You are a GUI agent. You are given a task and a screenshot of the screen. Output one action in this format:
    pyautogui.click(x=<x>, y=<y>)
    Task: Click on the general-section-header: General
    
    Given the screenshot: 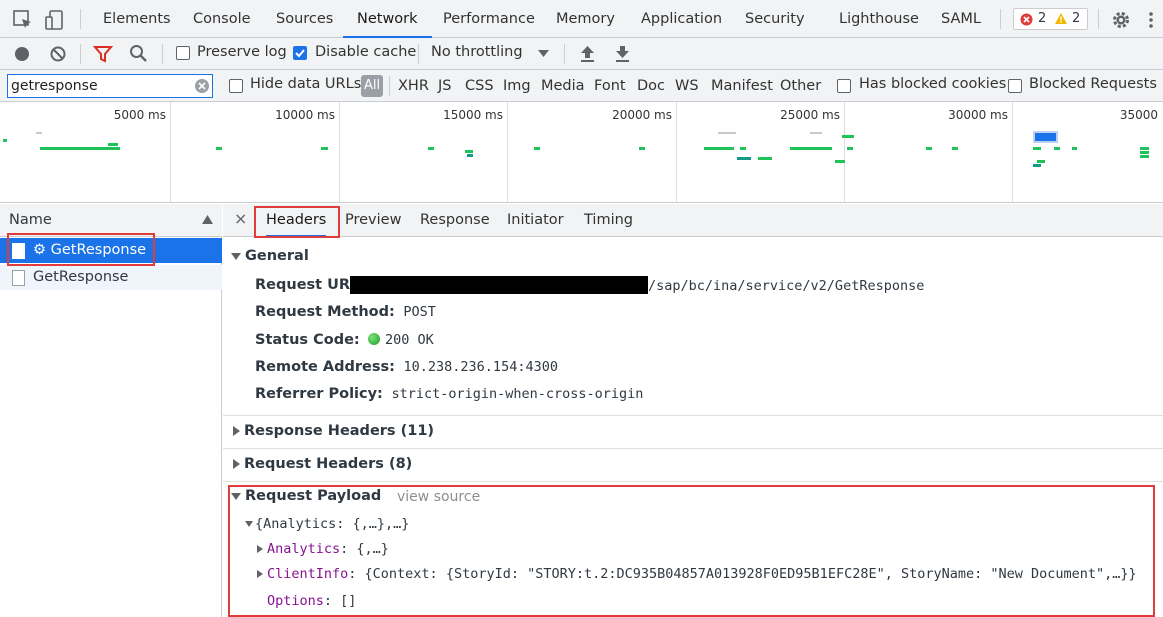 What is the action you would take?
    pyautogui.click(x=270, y=256)
    